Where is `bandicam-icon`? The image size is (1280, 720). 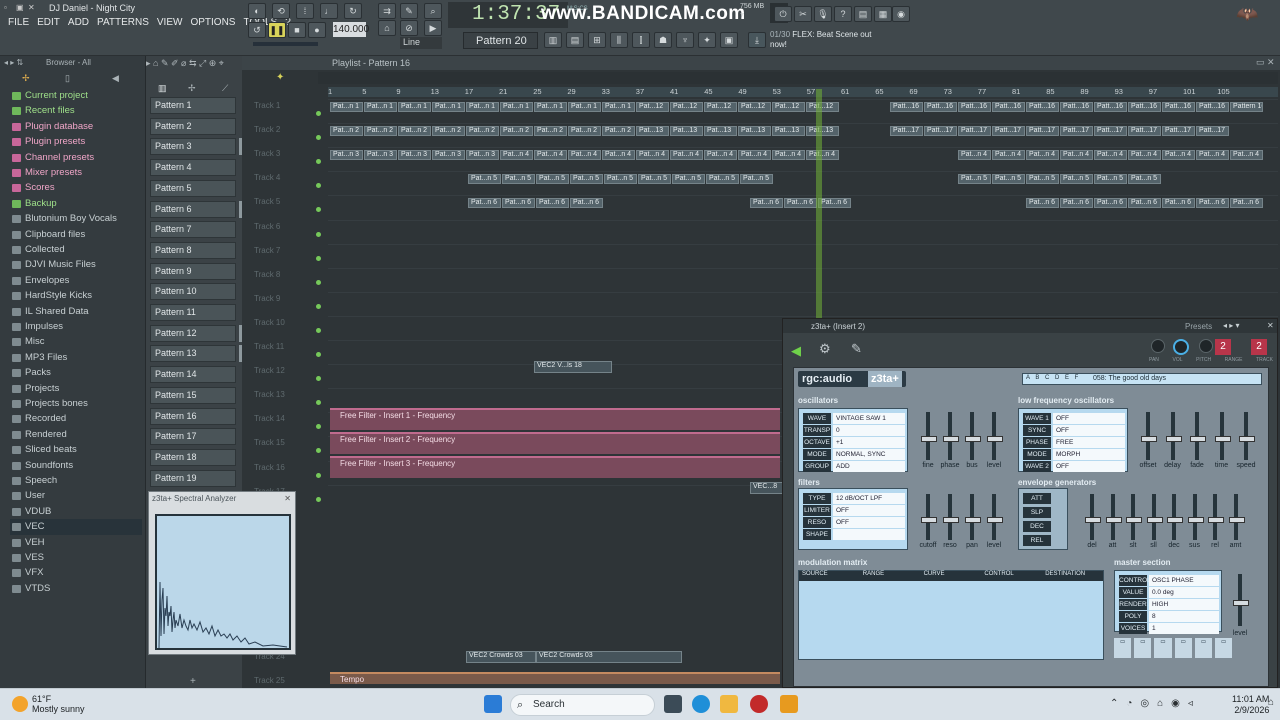
bandicam-icon is located at coordinates (759, 704).